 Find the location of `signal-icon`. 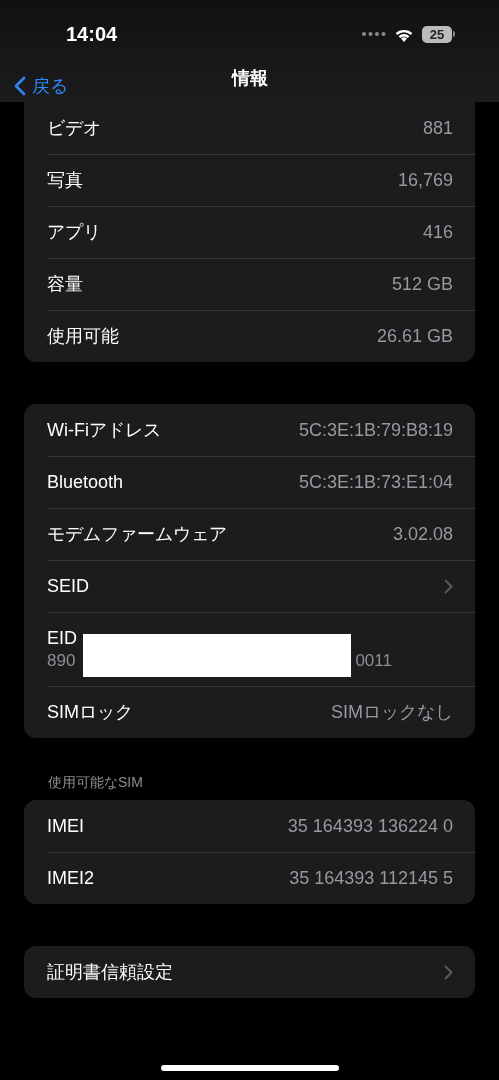

signal-icon is located at coordinates (374, 34).